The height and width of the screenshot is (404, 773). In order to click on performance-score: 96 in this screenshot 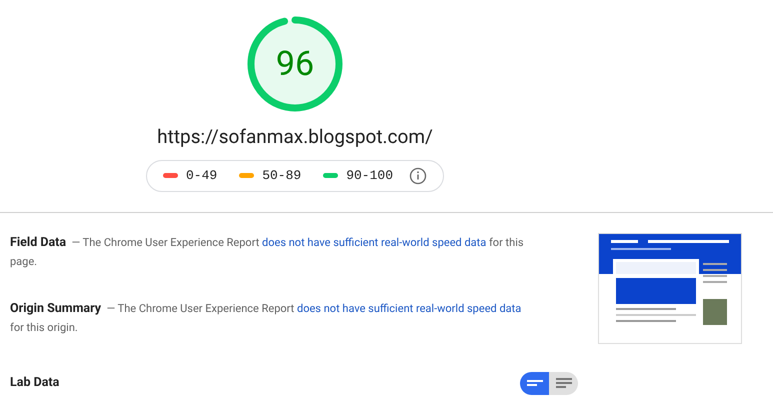, I will do `click(295, 64)`.